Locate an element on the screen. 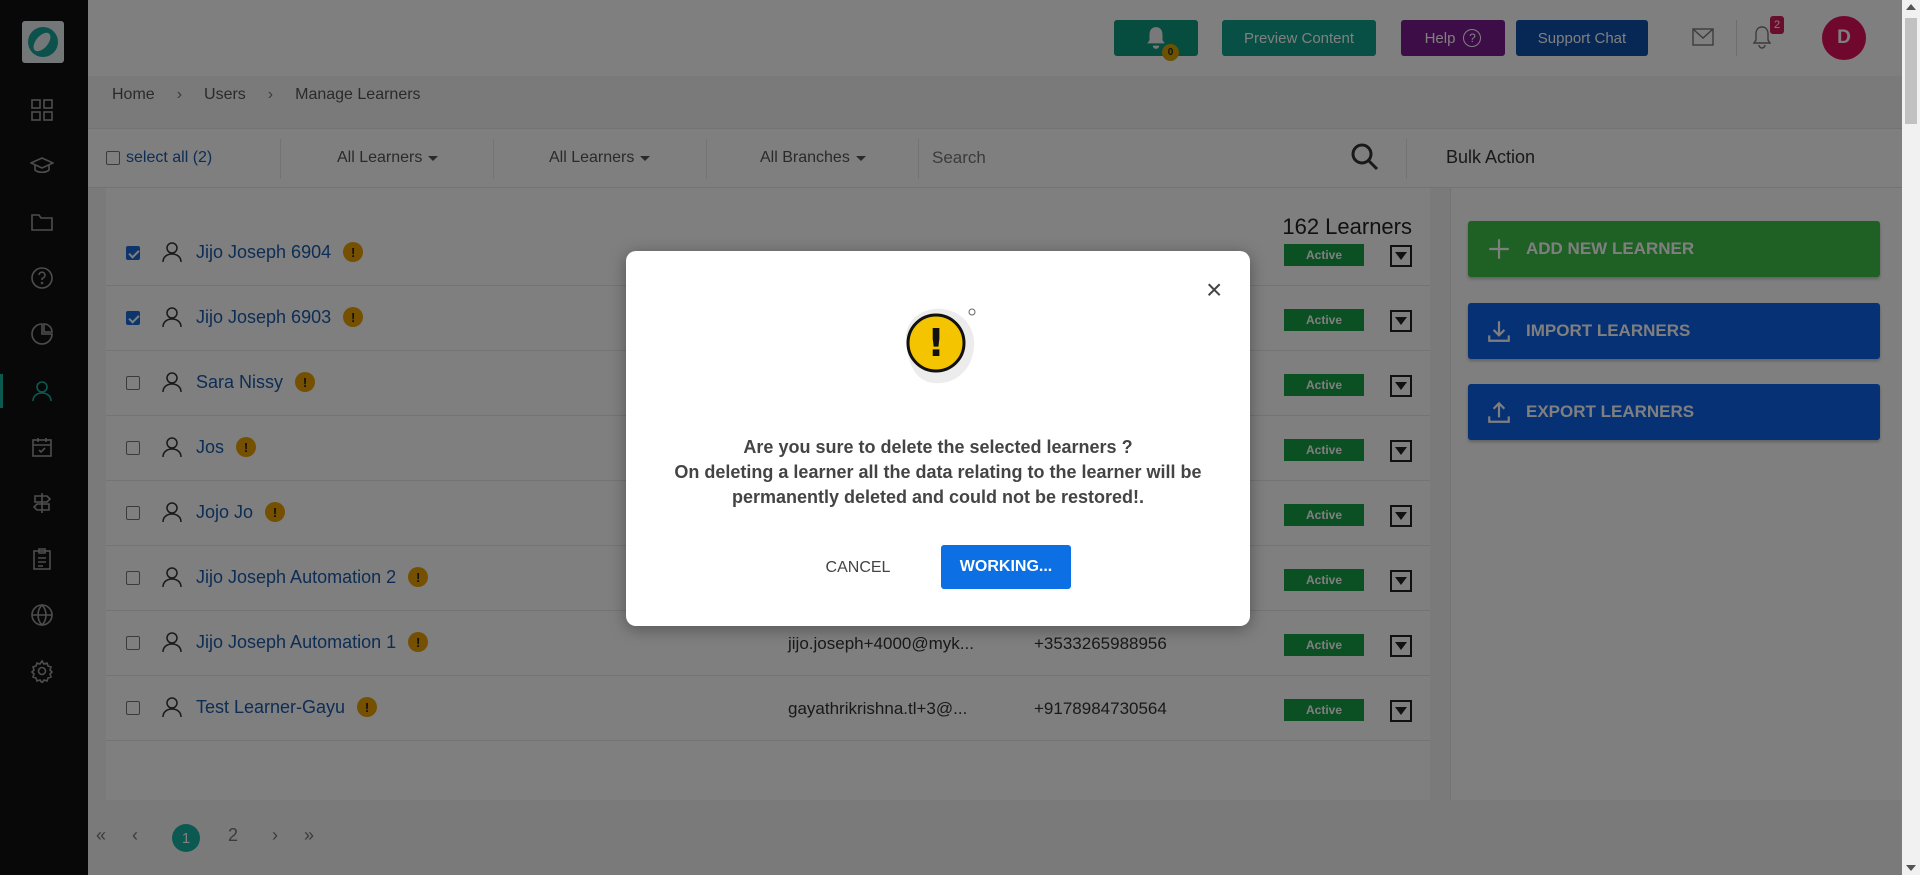 The height and width of the screenshot is (875, 1920). warning-glyph: ! is located at coordinates (935, 343).